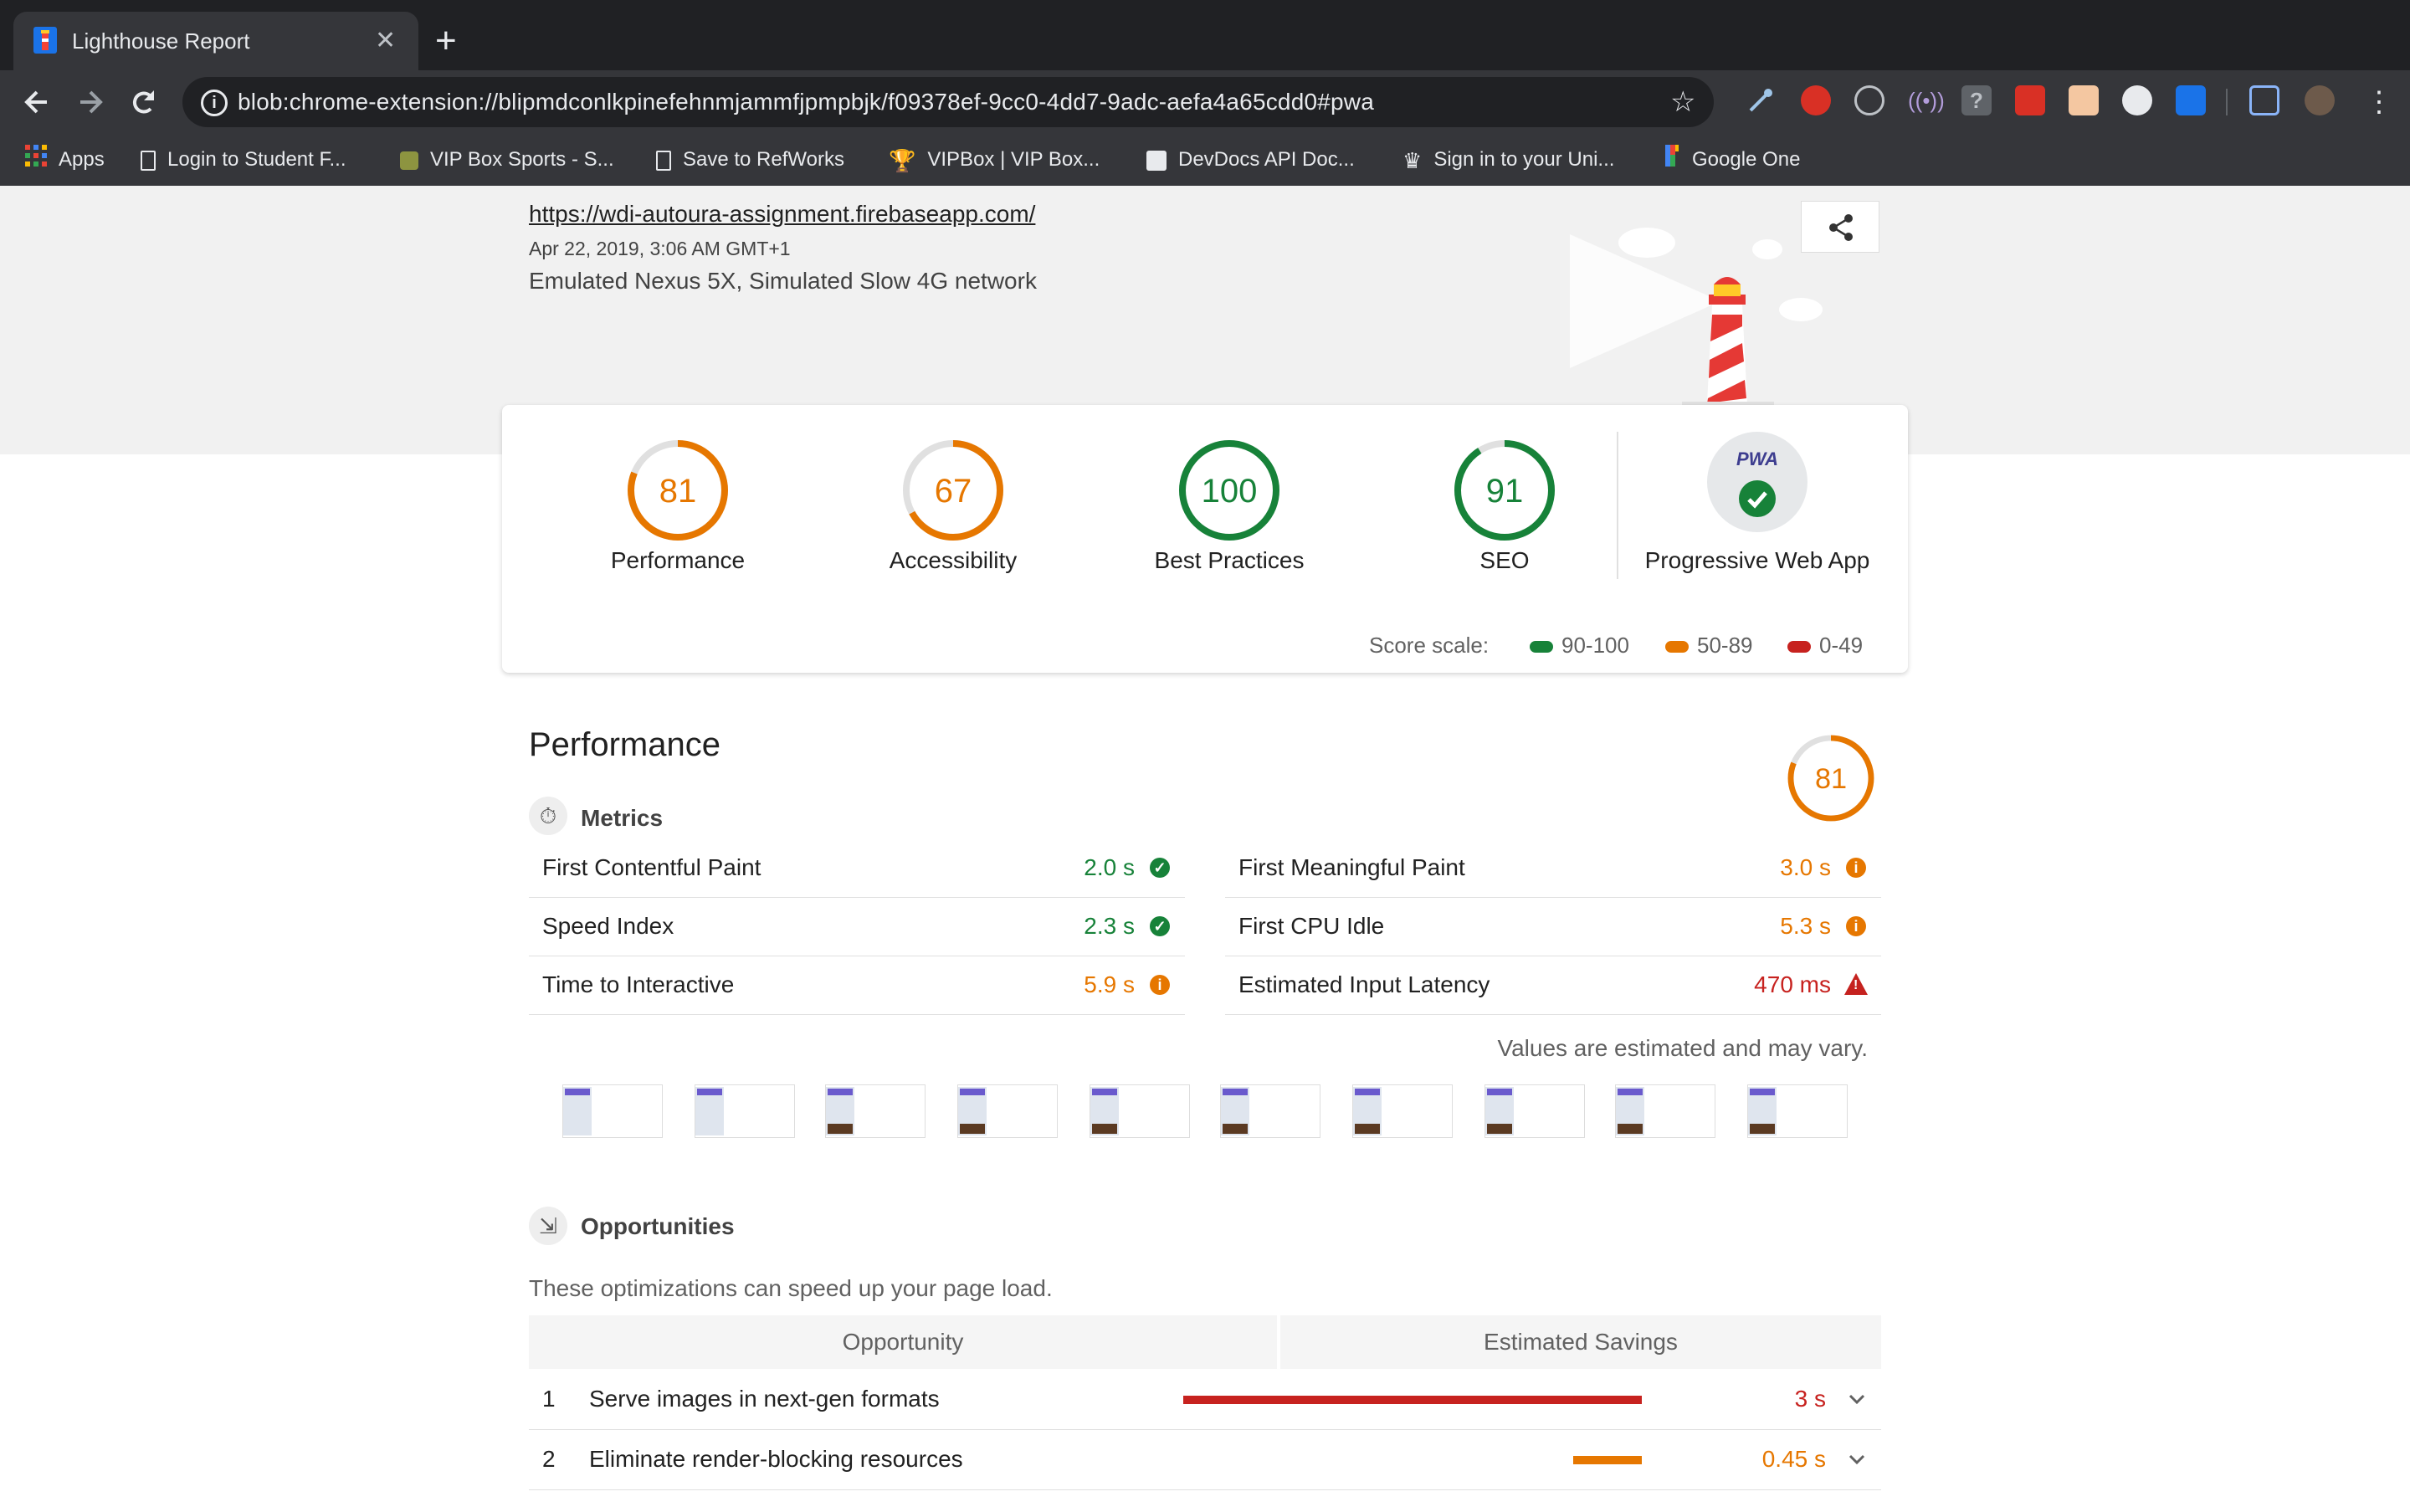 The height and width of the screenshot is (1512, 2410). What do you see at coordinates (1109, 926) in the screenshot?
I see `metric-value: 2.3 s` at bounding box center [1109, 926].